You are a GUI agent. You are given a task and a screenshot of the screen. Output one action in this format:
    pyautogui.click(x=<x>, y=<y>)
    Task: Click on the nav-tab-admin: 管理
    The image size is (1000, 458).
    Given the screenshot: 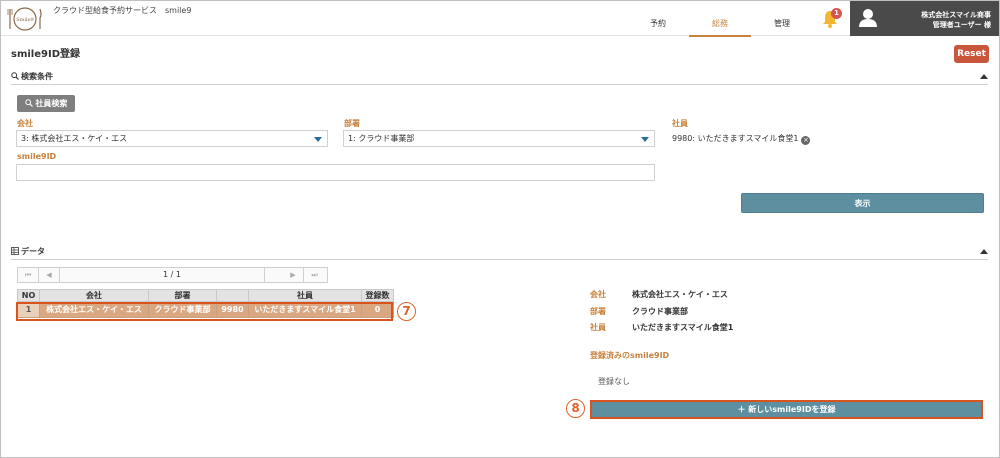 What is the action you would take?
    pyautogui.click(x=782, y=27)
    